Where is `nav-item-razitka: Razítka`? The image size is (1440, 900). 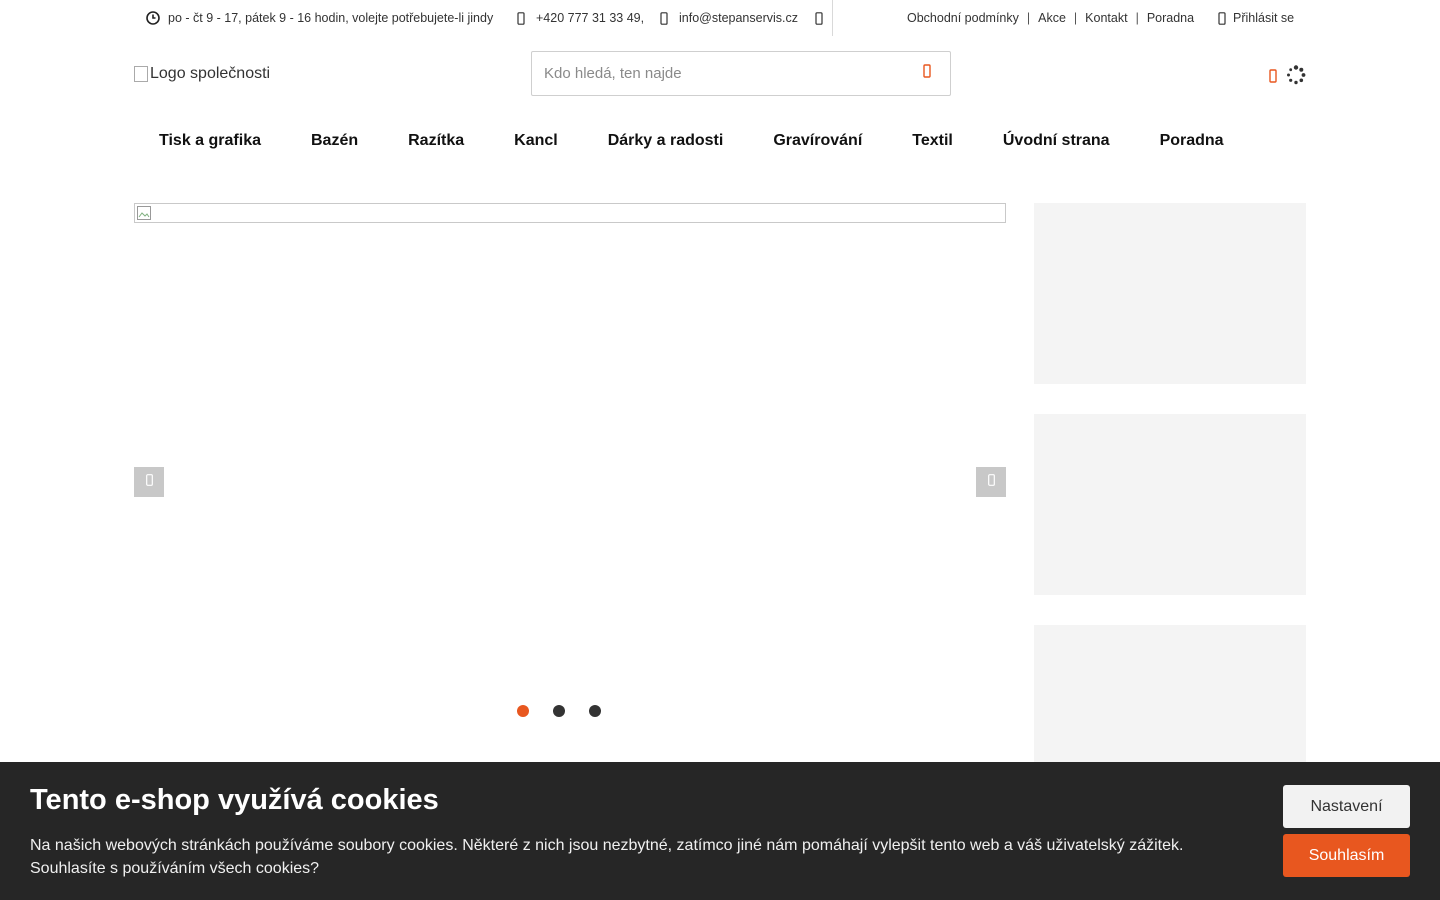 nav-item-razitka: Razítka is located at coordinates (436, 141).